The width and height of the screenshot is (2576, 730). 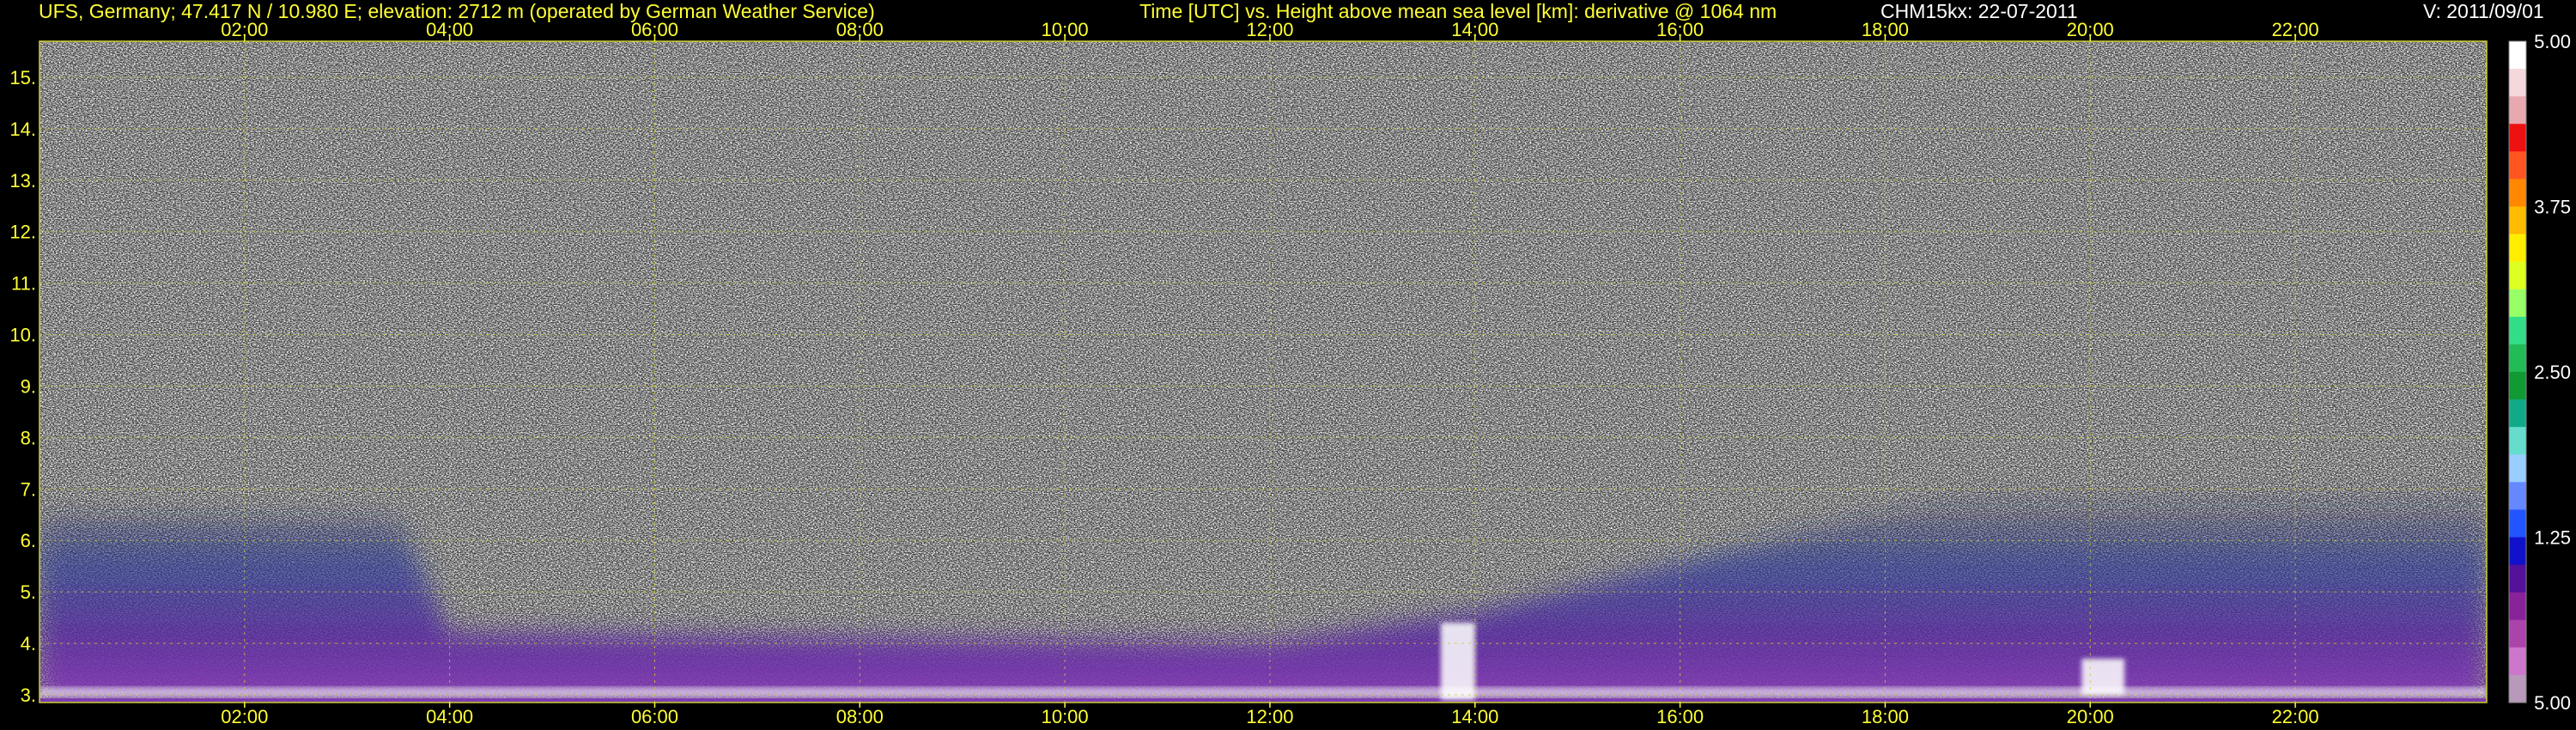 I want to click on x-tick-label-bottom: 18:00, so click(x=1886, y=716).